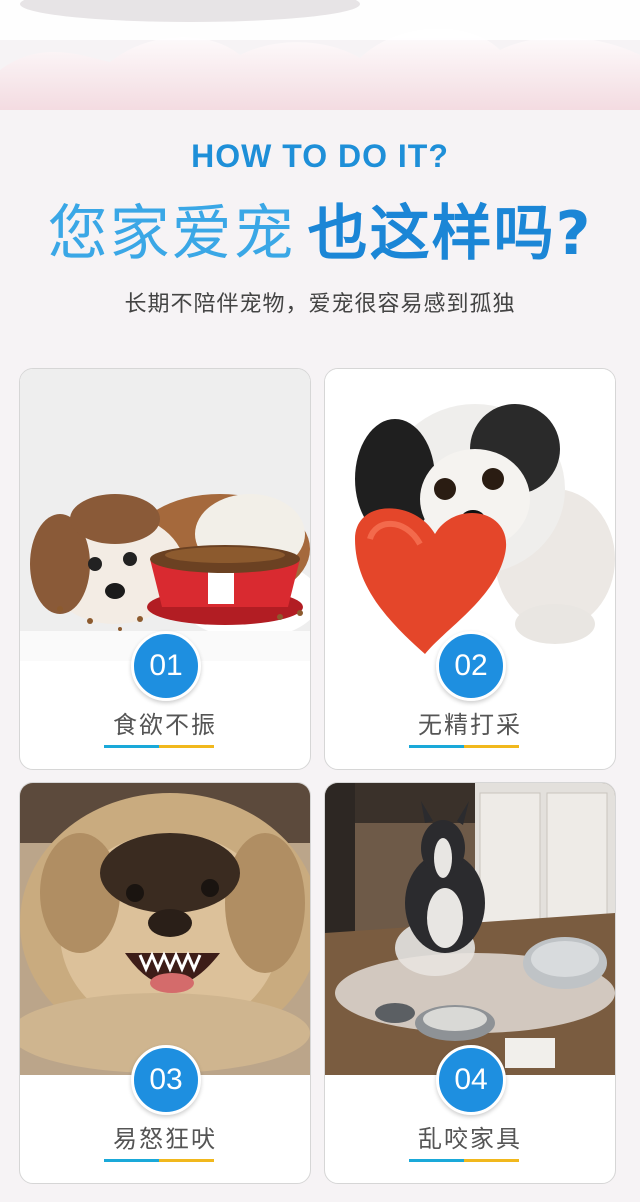  What do you see at coordinates (471, 1080) in the screenshot?
I see `card-number-badge: 04` at bounding box center [471, 1080].